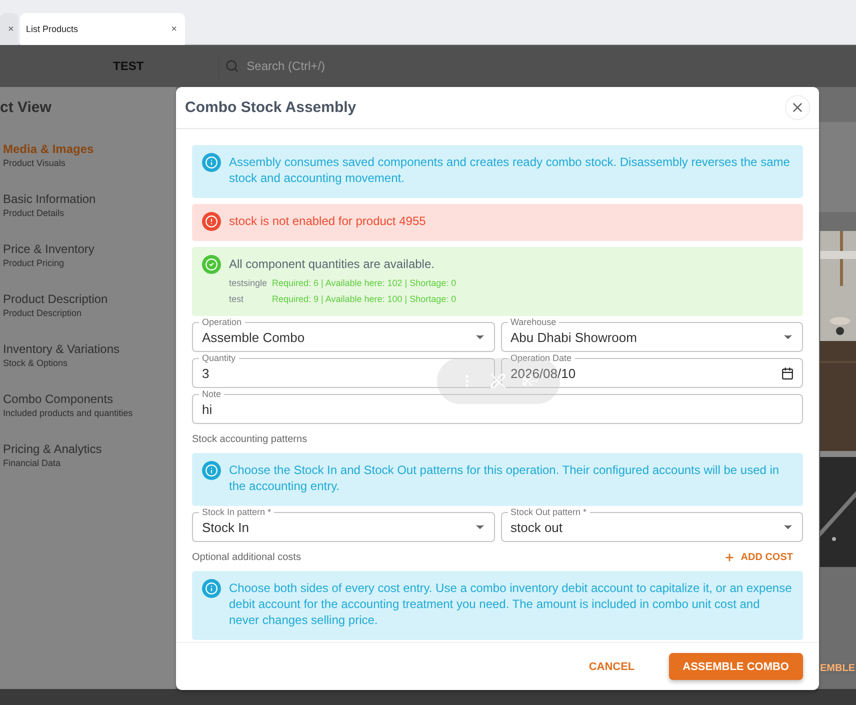 This screenshot has width=856, height=705. What do you see at coordinates (787, 373) in the screenshot?
I see `calendar-icon` at bounding box center [787, 373].